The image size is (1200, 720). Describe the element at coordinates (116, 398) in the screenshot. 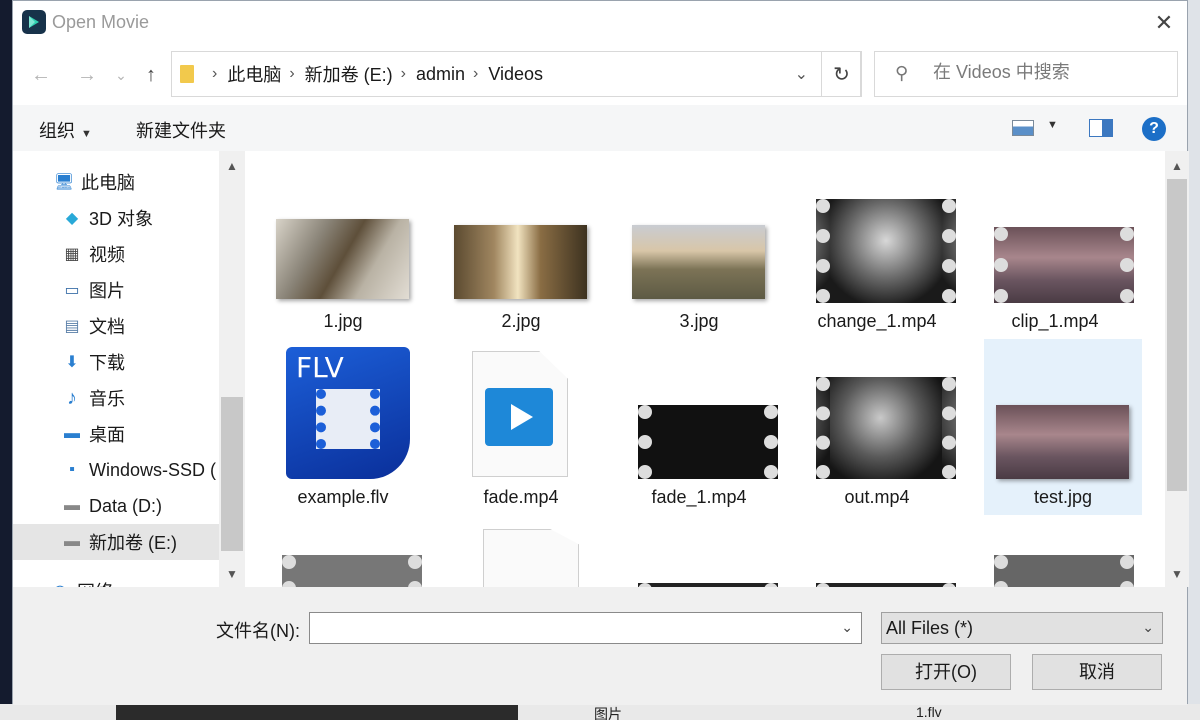

I see `sidebar-item-music: ♪ 音乐` at that location.